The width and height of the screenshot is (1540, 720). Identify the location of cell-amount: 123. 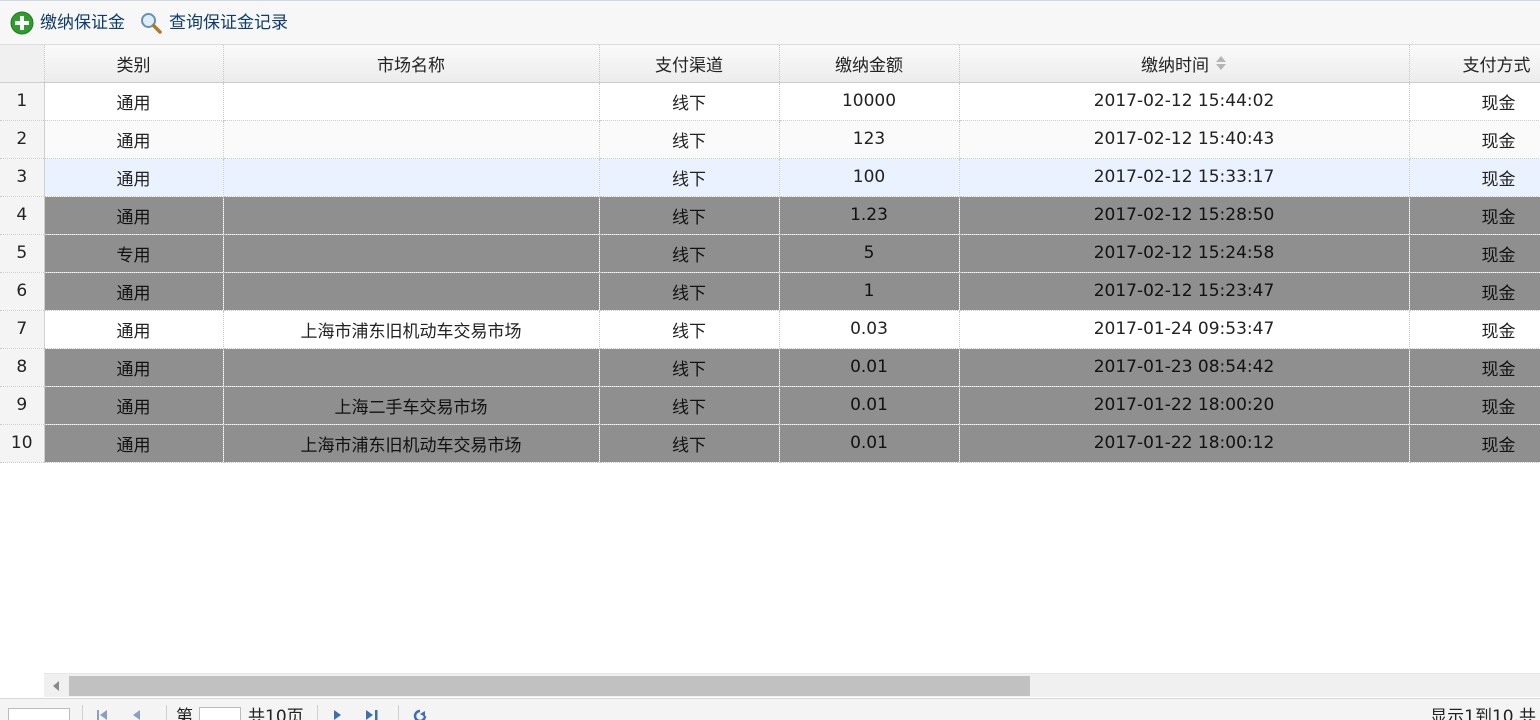
(869, 139).